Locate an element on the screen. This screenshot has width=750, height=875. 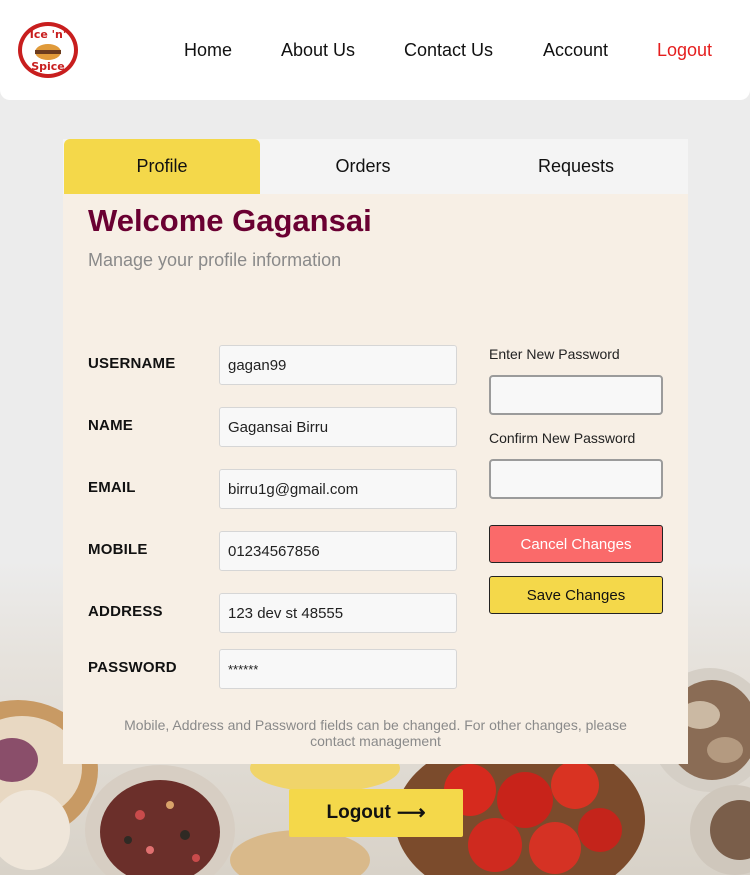
confirm-password-input is located at coordinates (576, 479).